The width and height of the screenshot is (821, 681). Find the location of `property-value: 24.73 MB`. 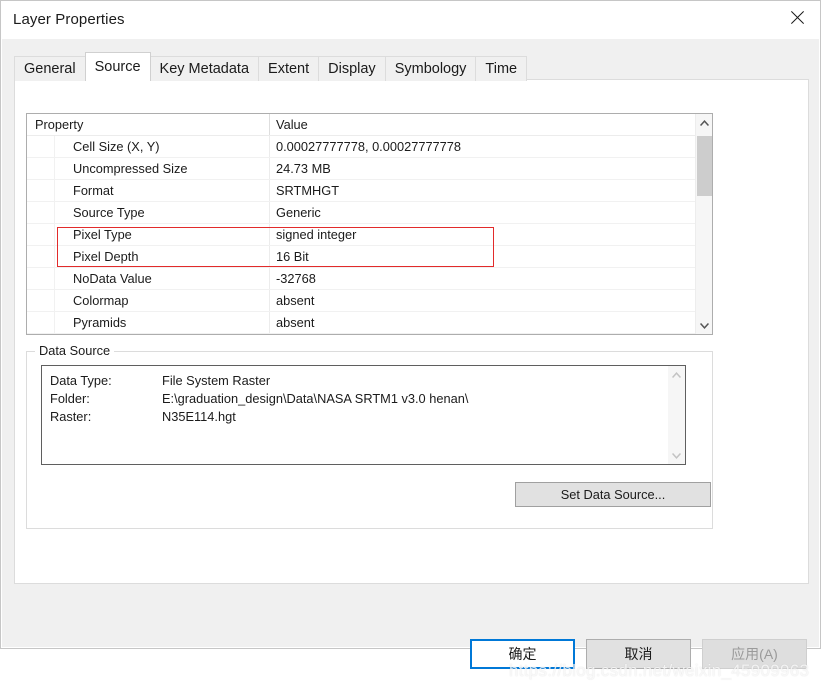

property-value: 24.73 MB is located at coordinates (303, 168).